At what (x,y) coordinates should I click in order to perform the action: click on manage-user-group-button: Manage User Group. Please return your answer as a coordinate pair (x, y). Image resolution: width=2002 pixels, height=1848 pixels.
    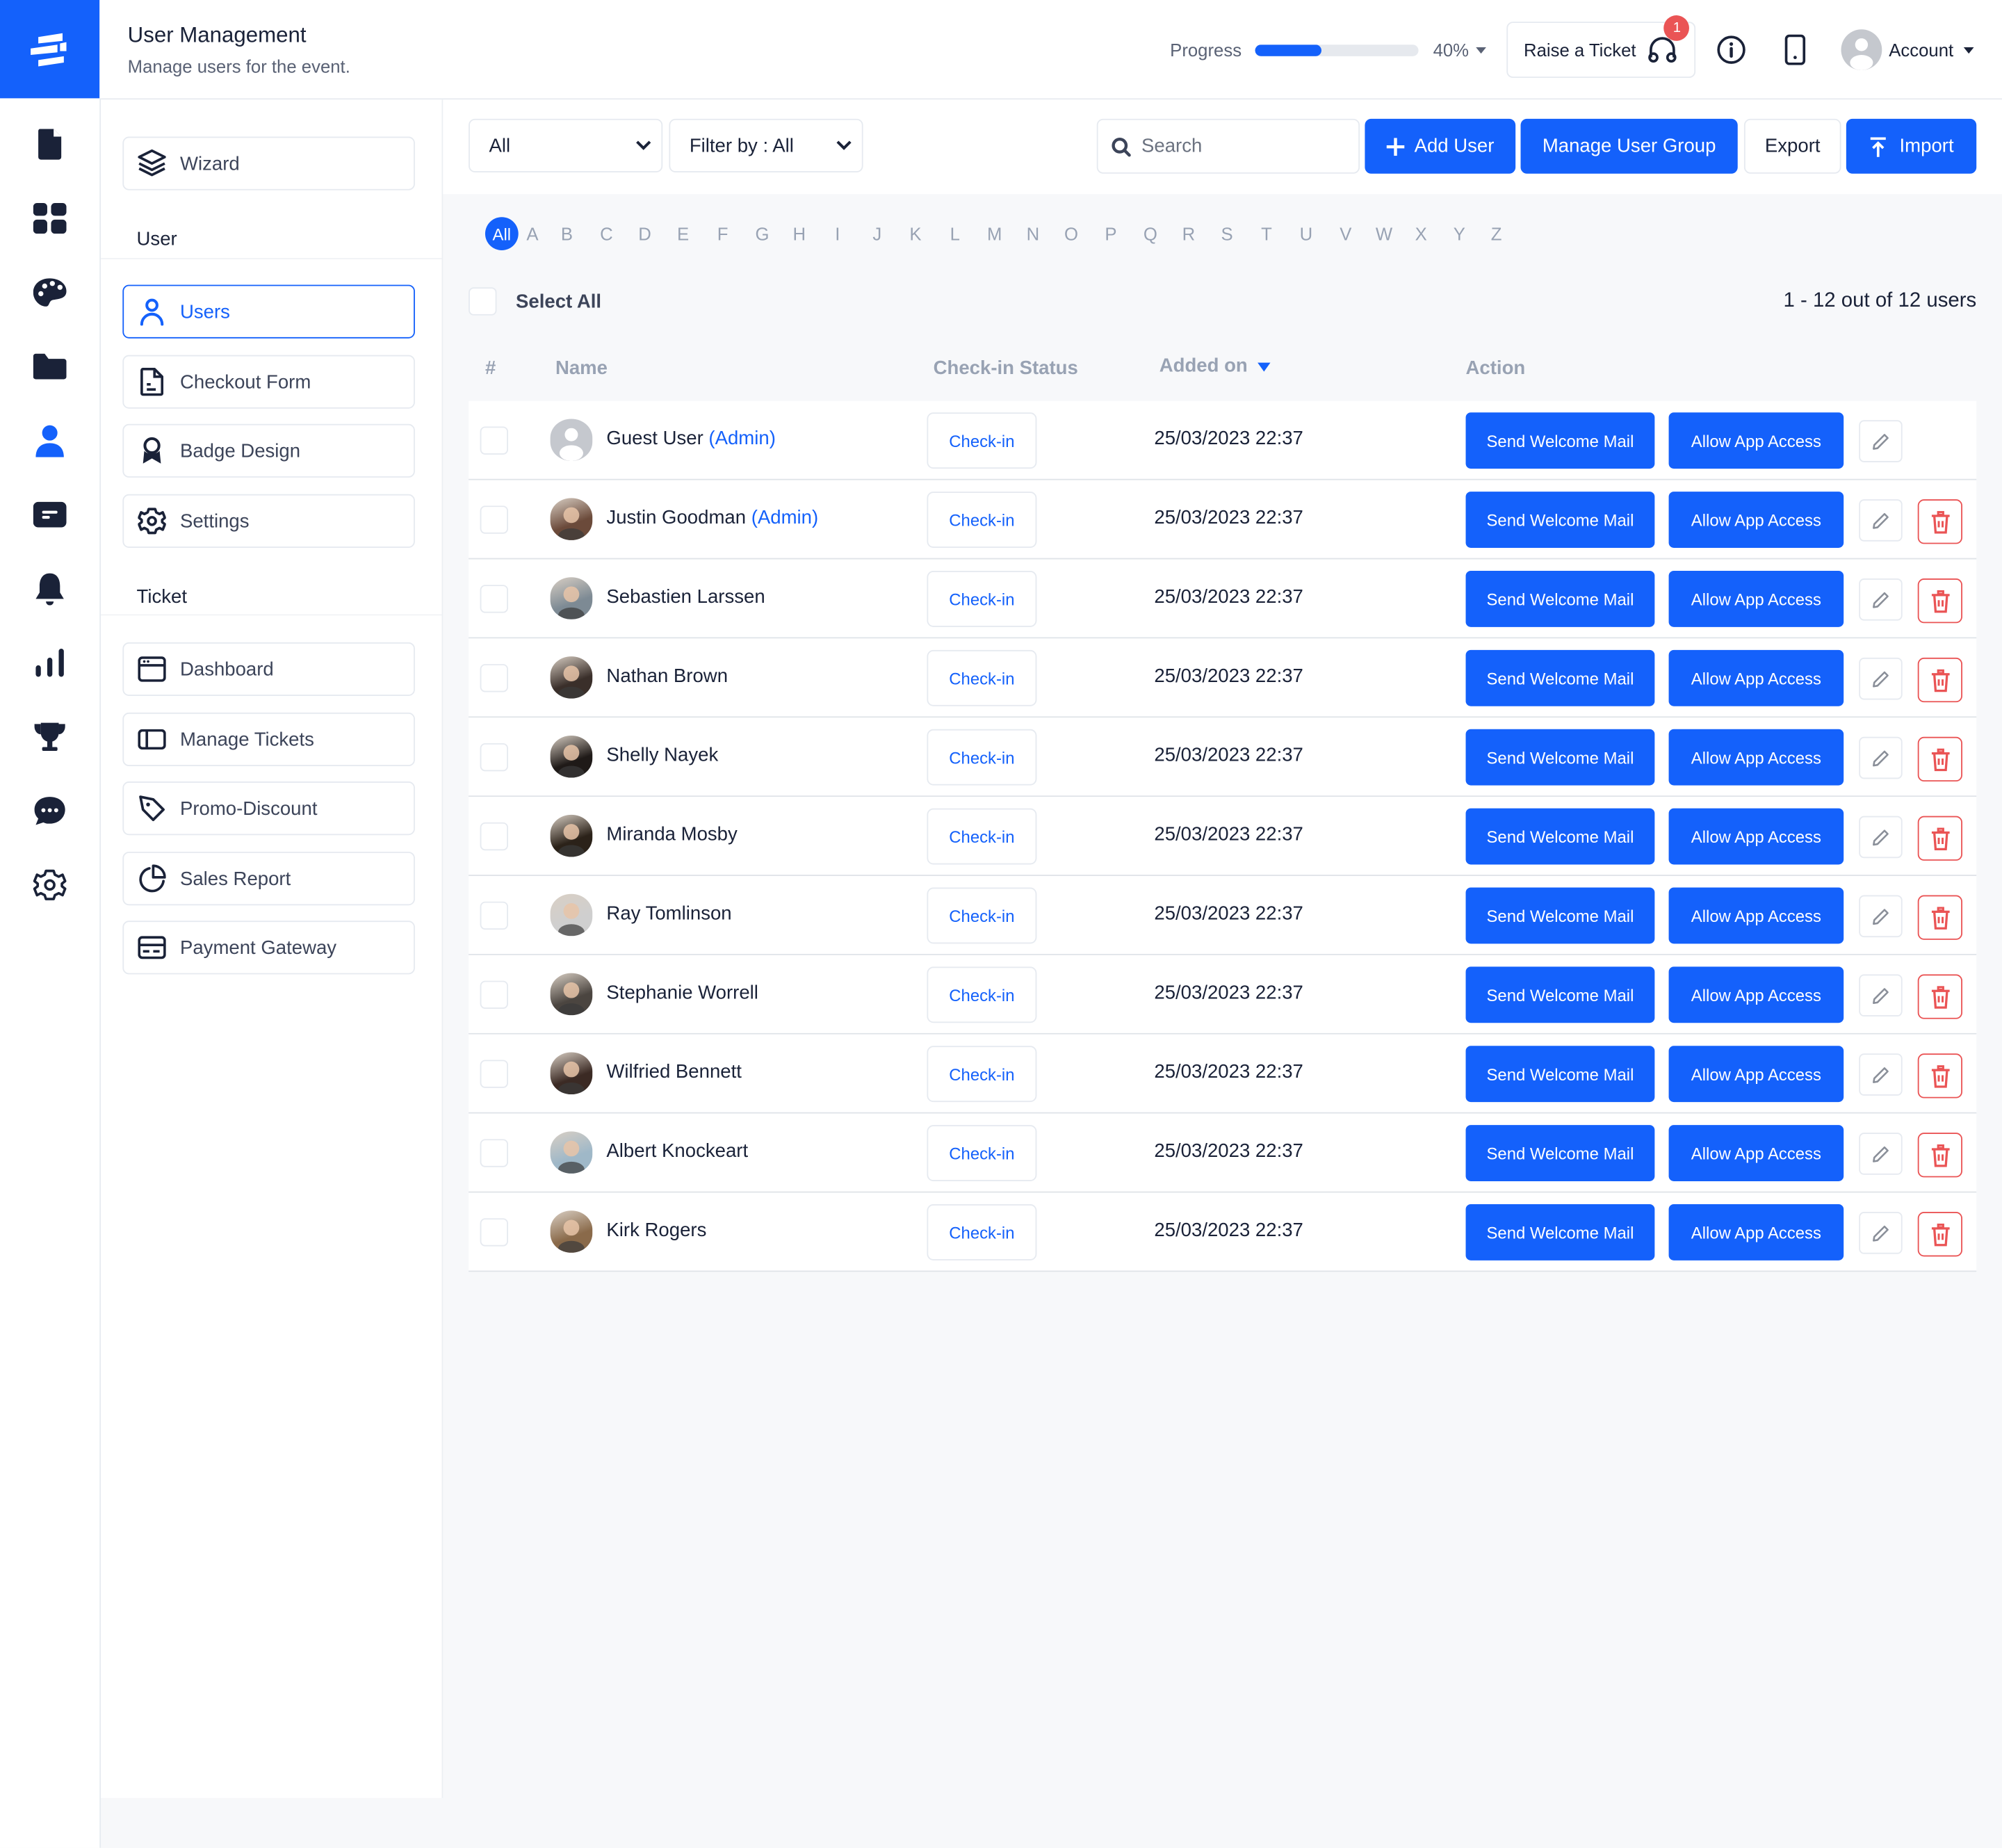
    Looking at the image, I should click on (1629, 146).